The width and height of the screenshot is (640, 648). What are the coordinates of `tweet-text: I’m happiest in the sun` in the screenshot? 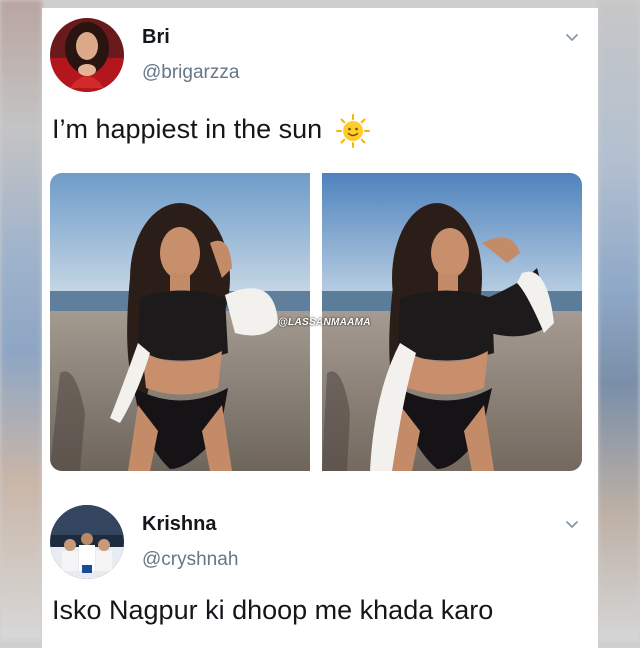 It's located at (211, 131).